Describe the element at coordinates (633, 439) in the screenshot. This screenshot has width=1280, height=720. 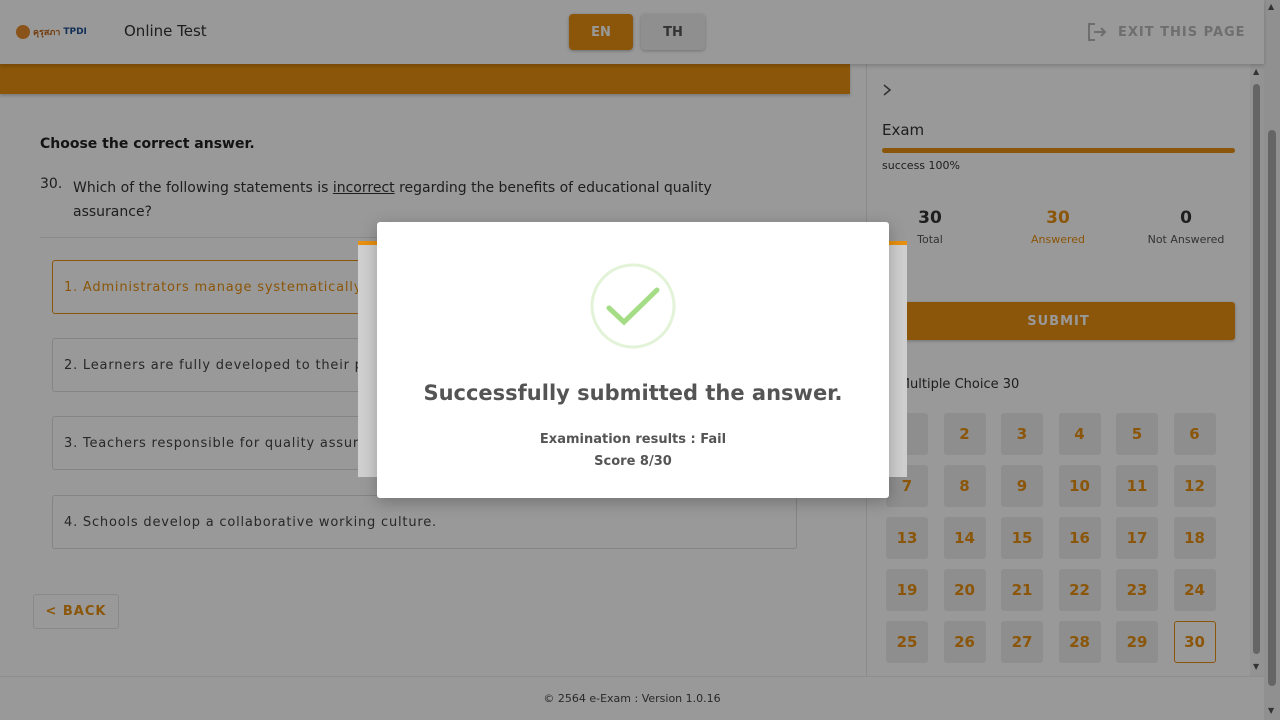
I see `exam-result-text: Examination results : Fail` at that location.